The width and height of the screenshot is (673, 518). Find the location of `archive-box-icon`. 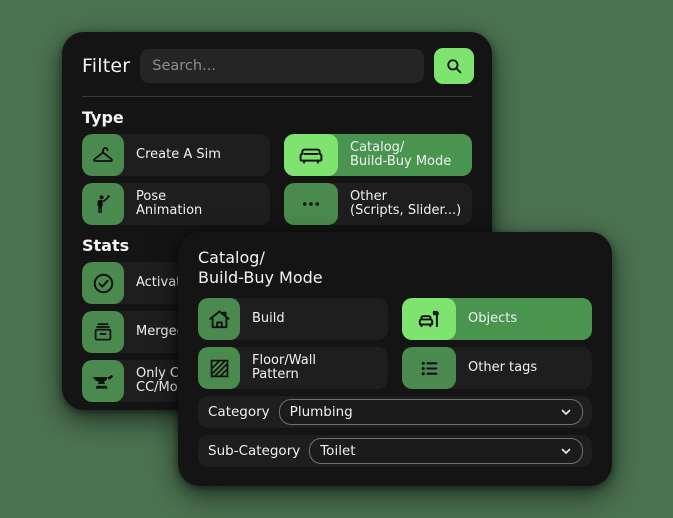

archive-box-icon is located at coordinates (103, 332).